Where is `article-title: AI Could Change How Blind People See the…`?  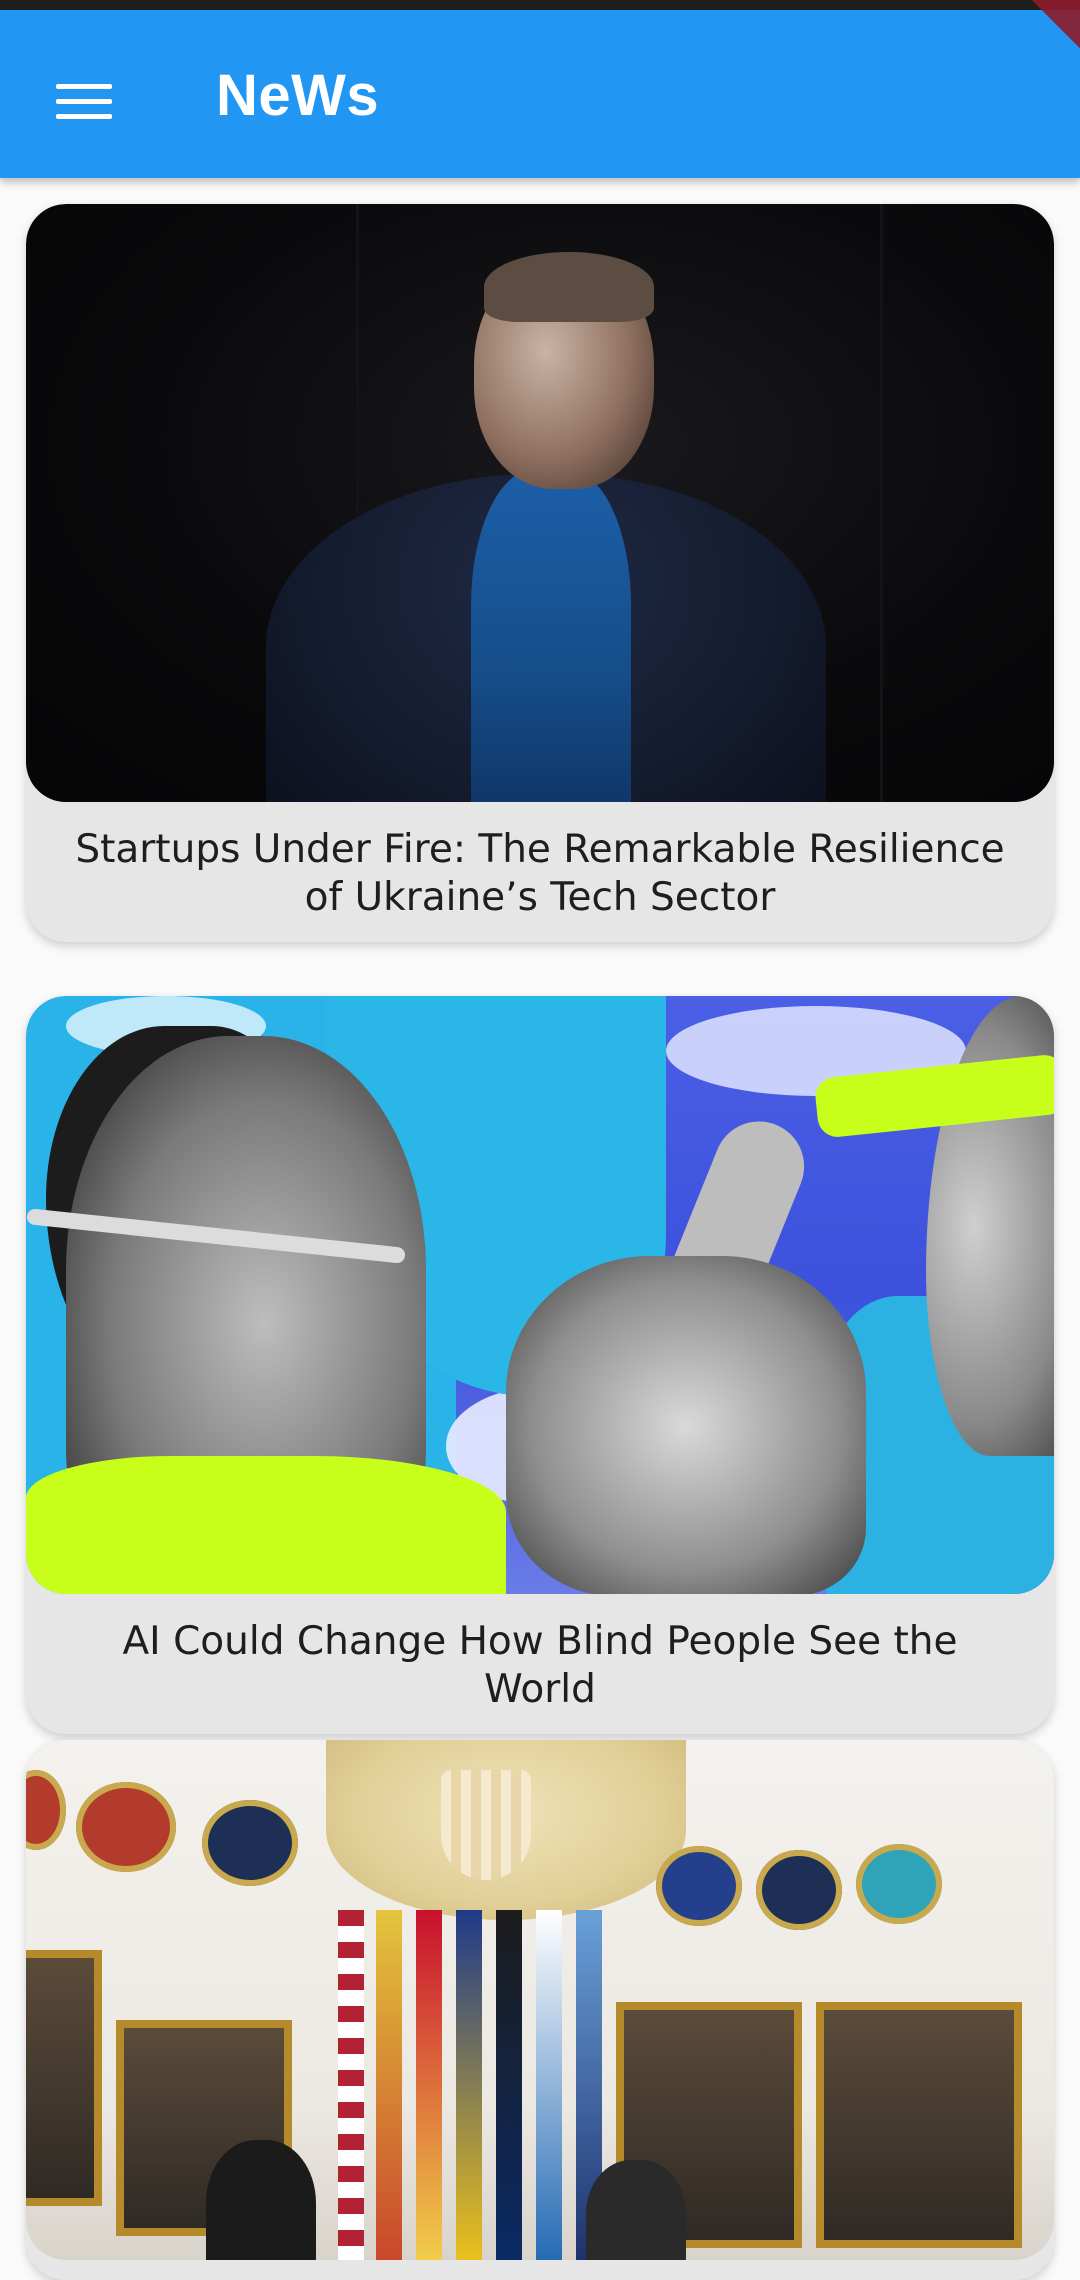 article-title: AI Could Change How Blind People See the… is located at coordinates (540, 1665).